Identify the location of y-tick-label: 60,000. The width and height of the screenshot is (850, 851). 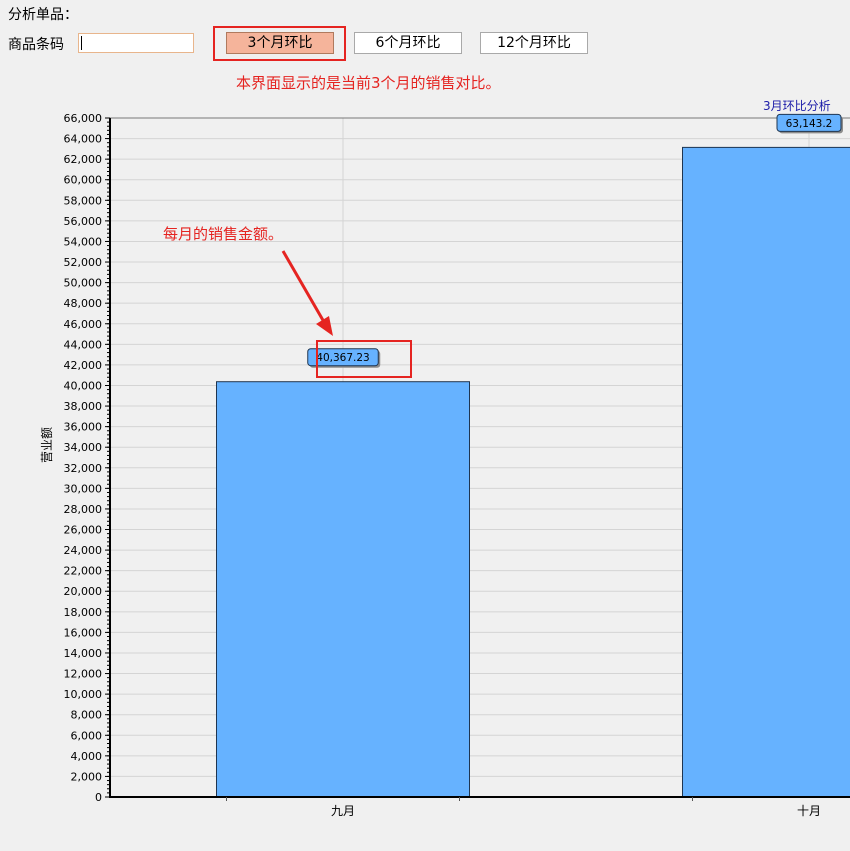
(83, 180).